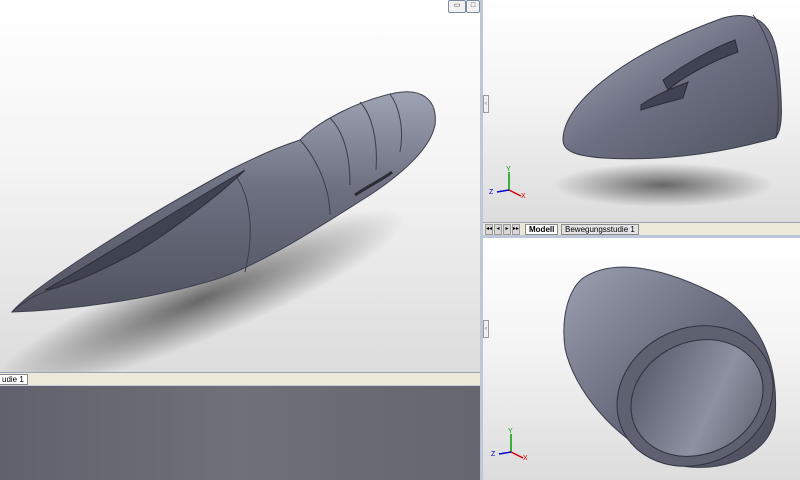 This screenshot has height=480, width=800. Describe the element at coordinates (240, 433) in the screenshot. I see `empty-panel` at that location.